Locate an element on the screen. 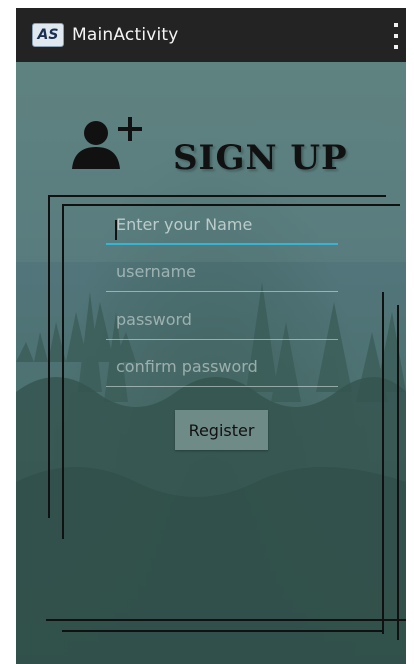 The height and width of the screenshot is (664, 414). three-dots-vertical-icon is located at coordinates (396, 36).